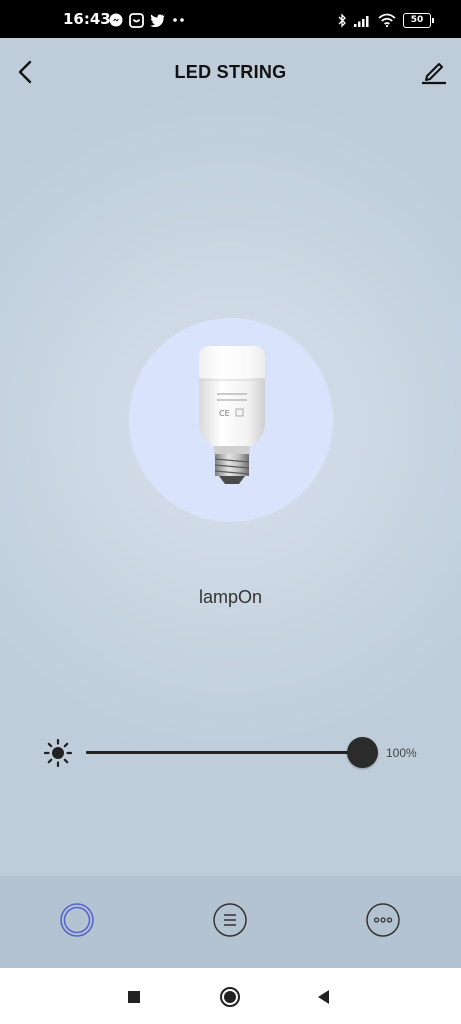 The height and width of the screenshot is (1024, 461). I want to click on brightness-slider-thumb, so click(362, 752).